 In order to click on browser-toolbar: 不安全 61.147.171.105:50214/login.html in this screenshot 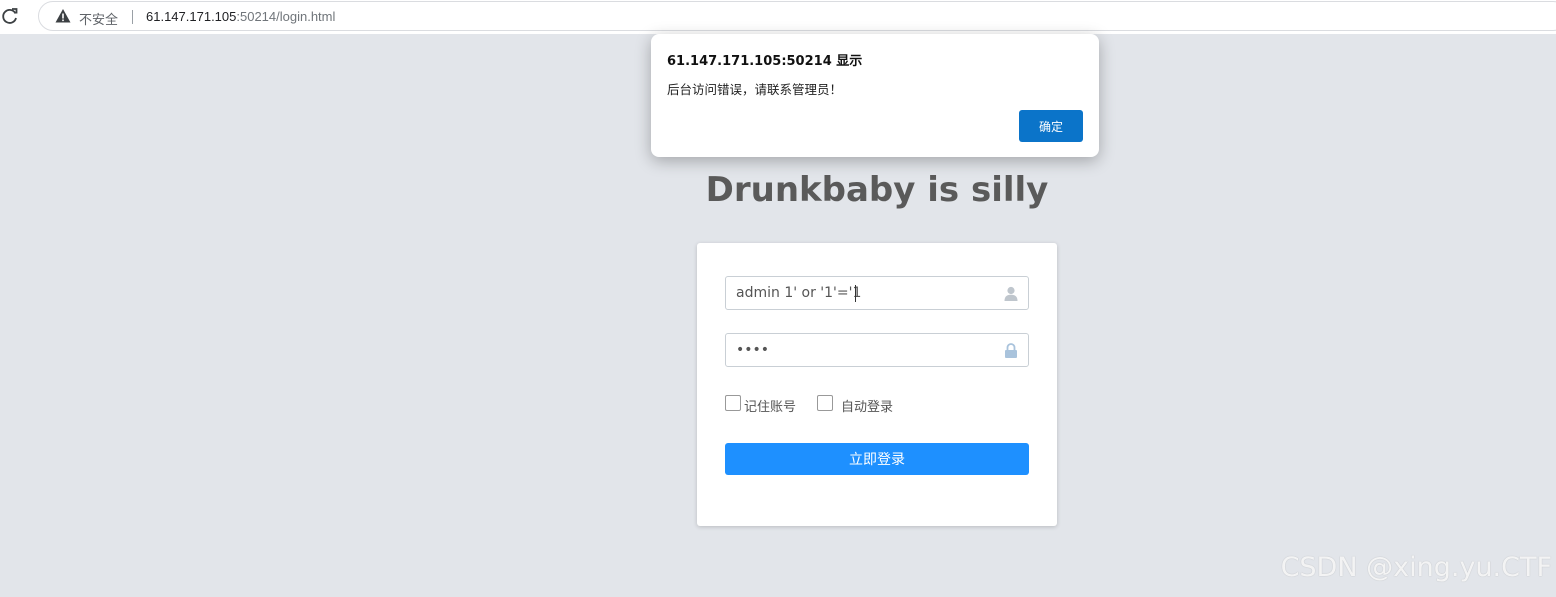, I will do `click(778, 17)`.